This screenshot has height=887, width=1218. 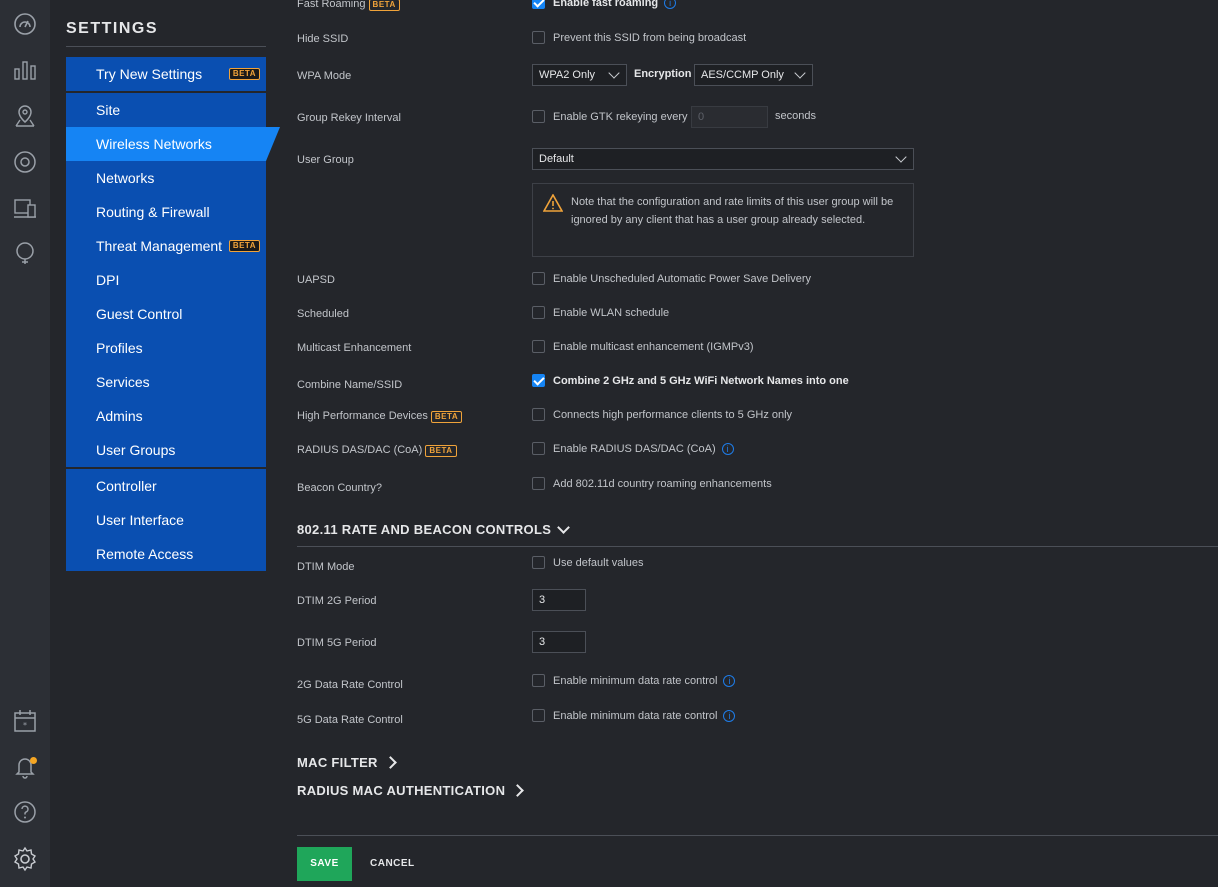 What do you see at coordinates (598, 562) in the screenshot?
I see `dtim-mode-text: Use default values` at bounding box center [598, 562].